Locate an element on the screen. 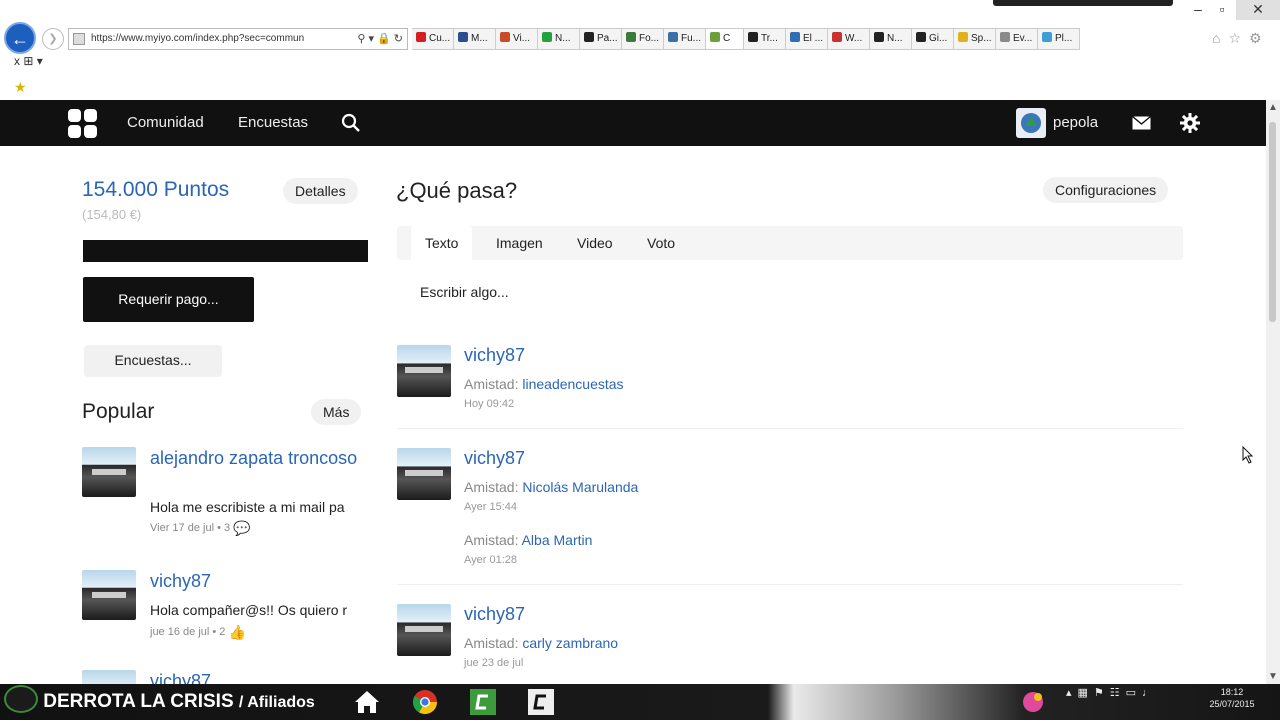 The width and height of the screenshot is (1280, 721). home-icon is located at coordinates (367, 702).